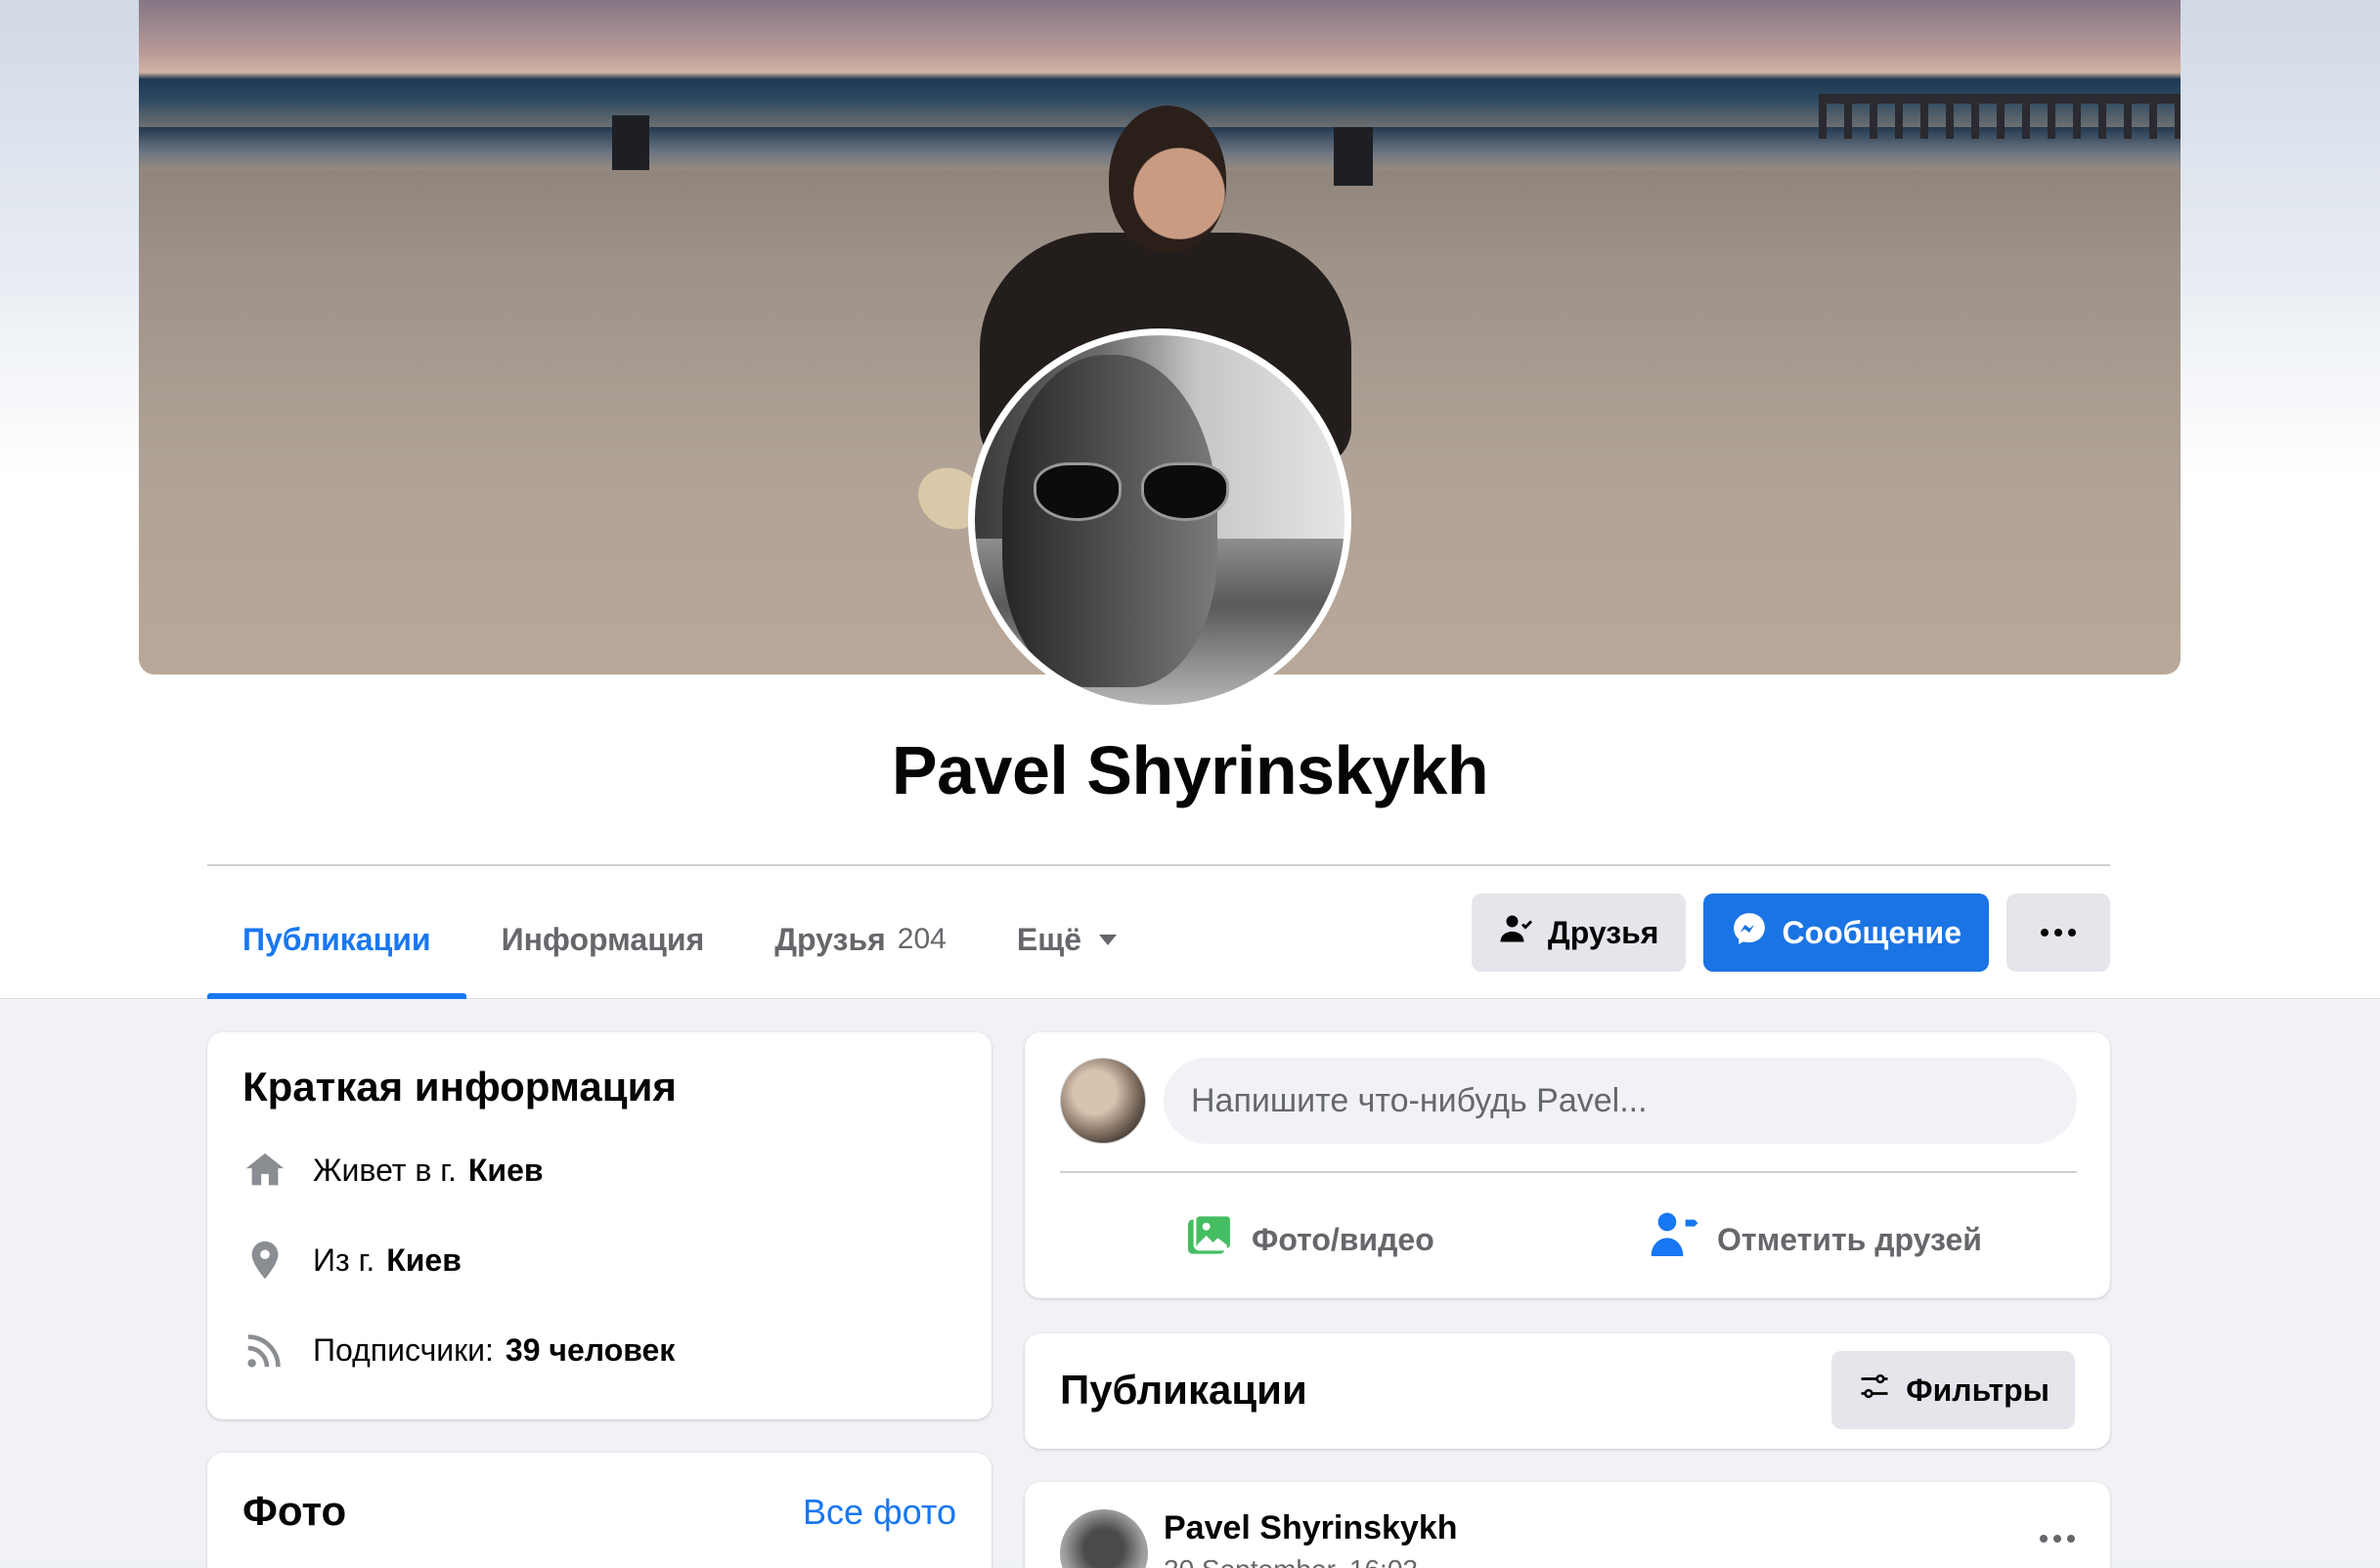  I want to click on avatar-face, so click(1109, 521).